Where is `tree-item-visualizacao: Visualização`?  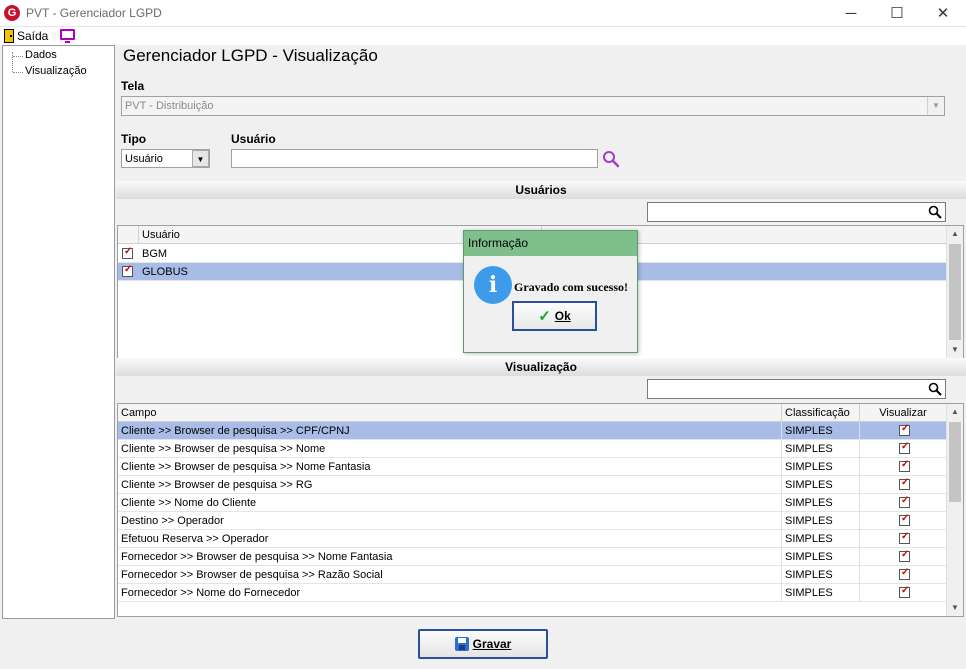 tree-item-visualizacao: Visualização is located at coordinates (50, 71).